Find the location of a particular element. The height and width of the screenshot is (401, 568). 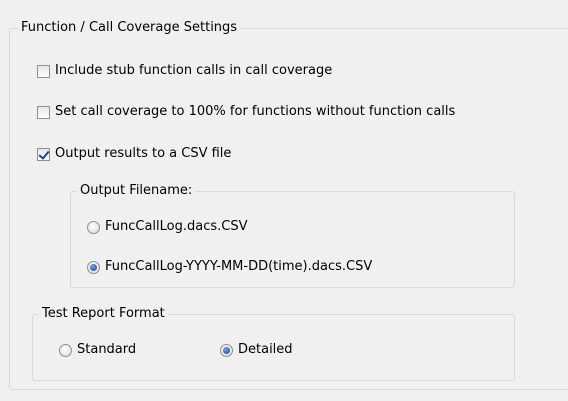

output-csv-label: Output results to a CSV file is located at coordinates (143, 153).